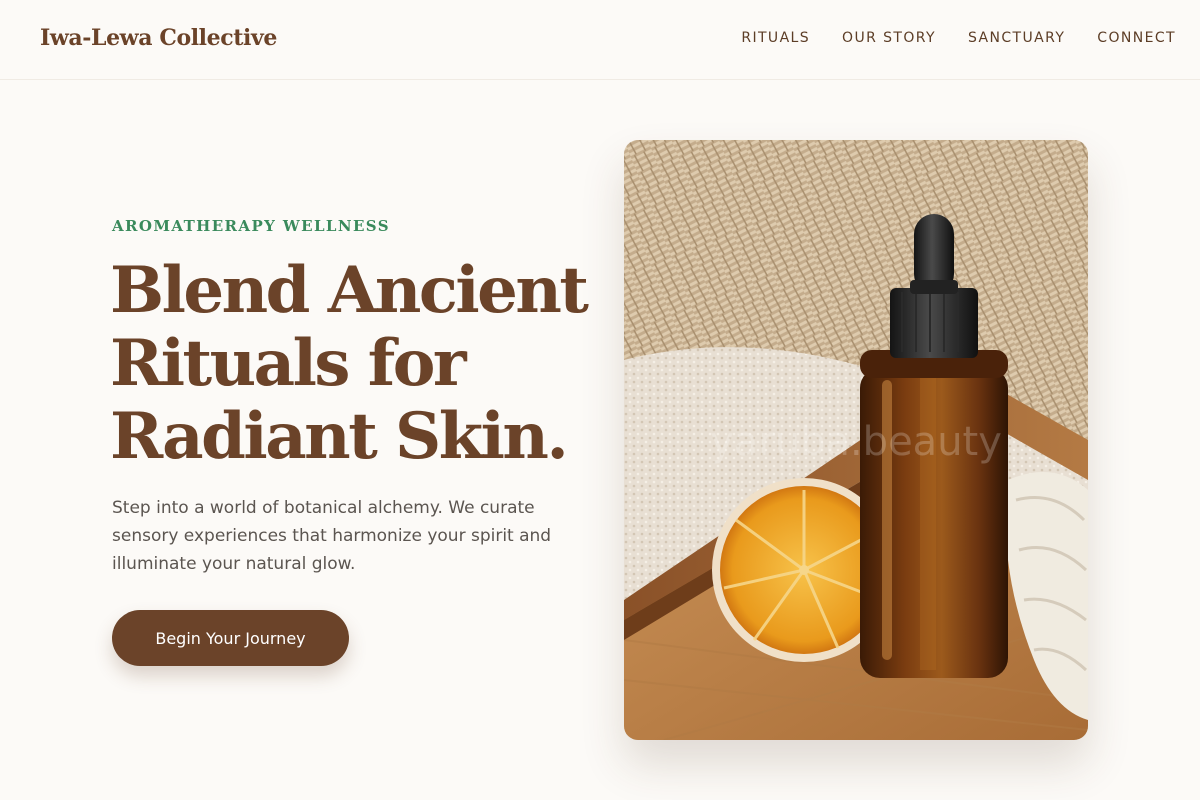 This screenshot has height=800, width=1200. I want to click on headline-line: Blend Ancient, so click(349, 290).